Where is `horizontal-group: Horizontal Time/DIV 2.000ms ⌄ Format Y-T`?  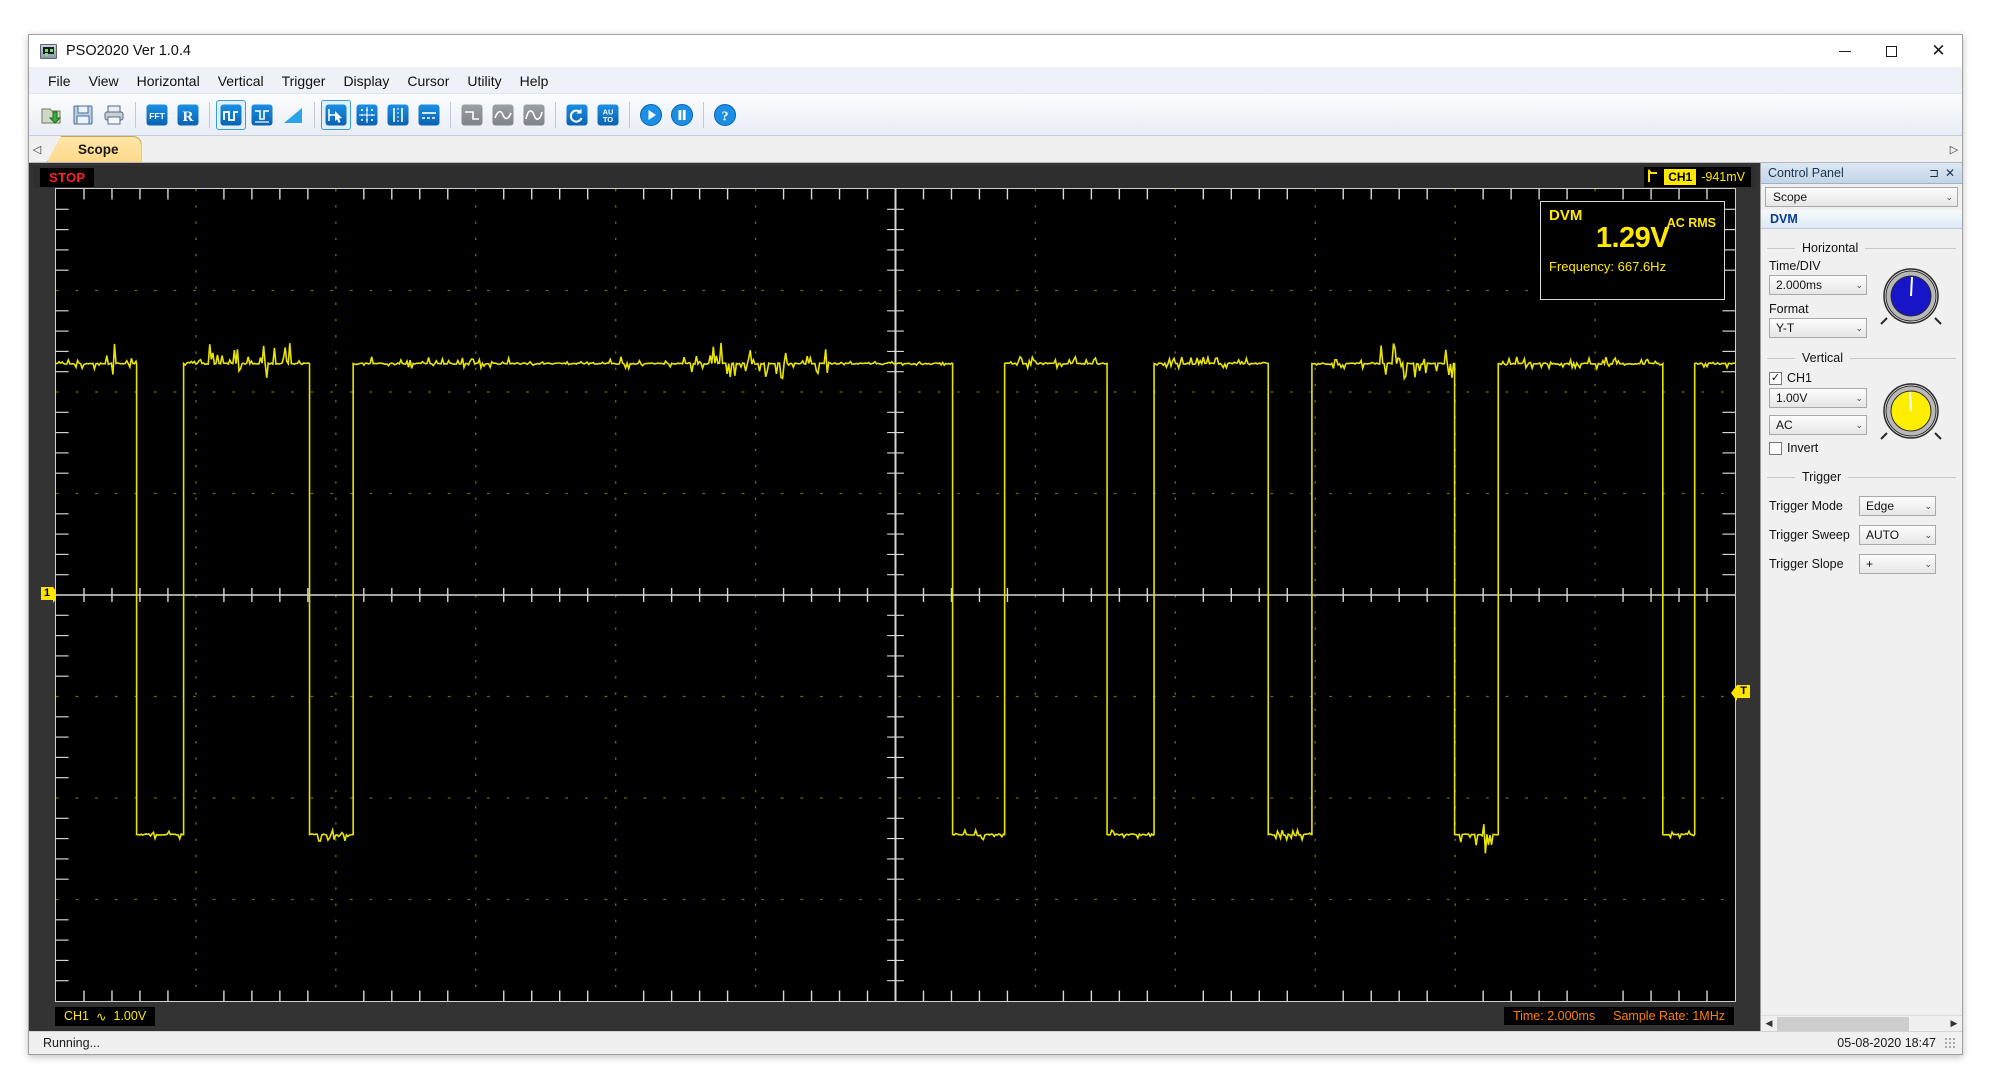
horizontal-group: Horizontal Time/DIV 2.000ms ⌄ Format Y-T is located at coordinates (1861, 292).